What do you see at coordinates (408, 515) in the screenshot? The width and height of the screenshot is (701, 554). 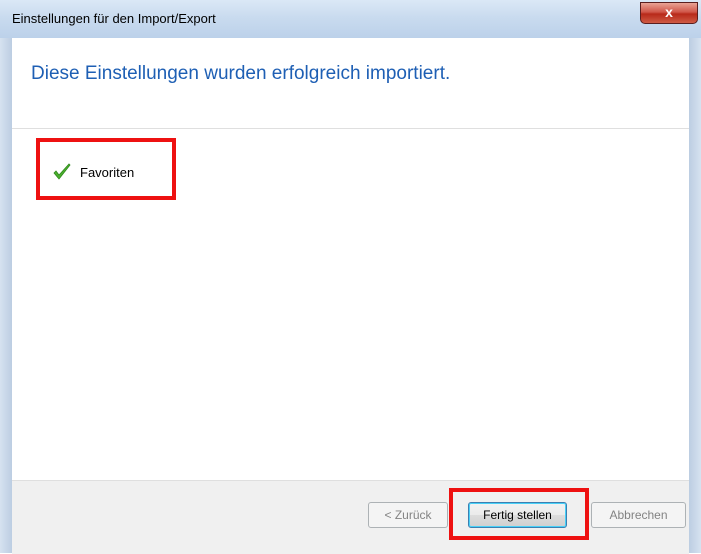 I see `back-button: < Zurück` at bounding box center [408, 515].